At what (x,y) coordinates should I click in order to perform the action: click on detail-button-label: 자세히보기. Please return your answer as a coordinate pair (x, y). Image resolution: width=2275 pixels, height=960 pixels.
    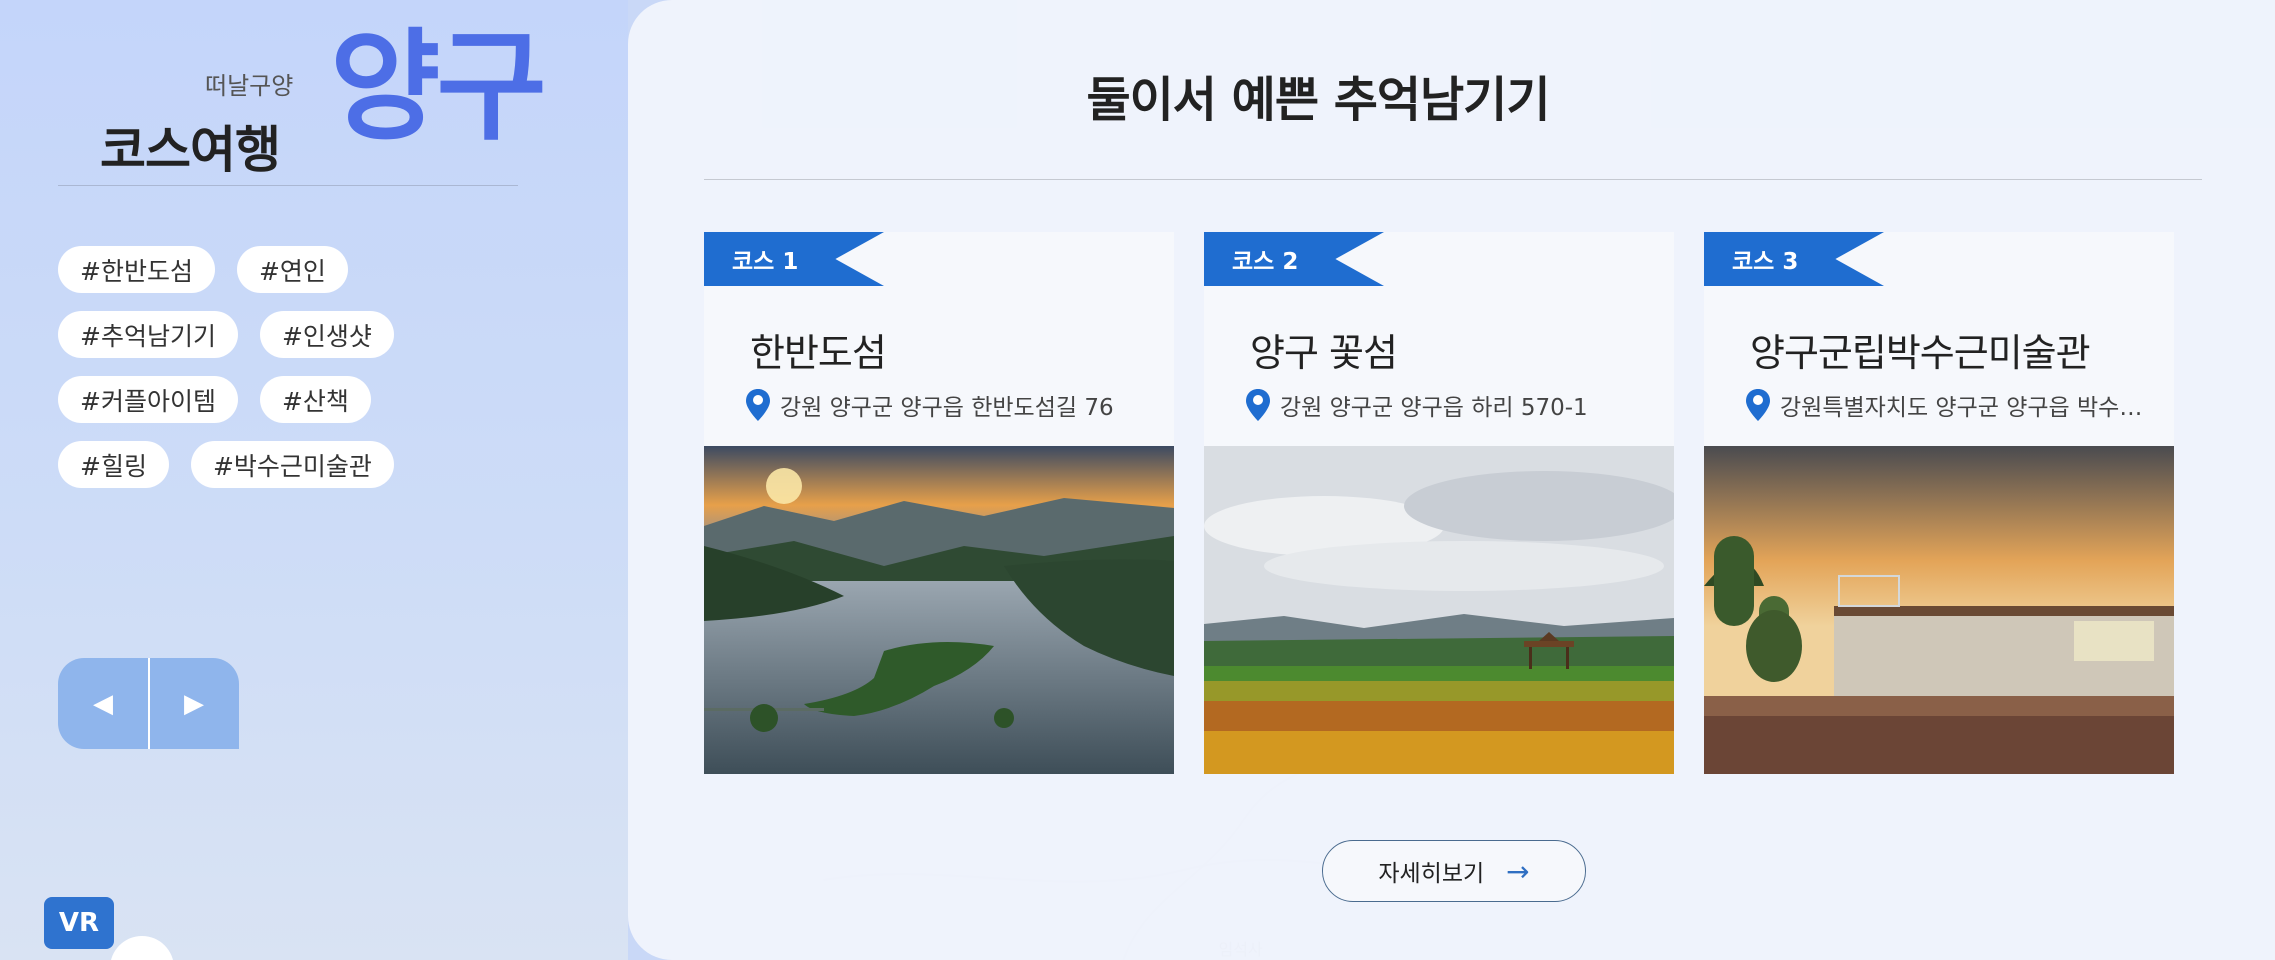
    Looking at the image, I should click on (1431, 874).